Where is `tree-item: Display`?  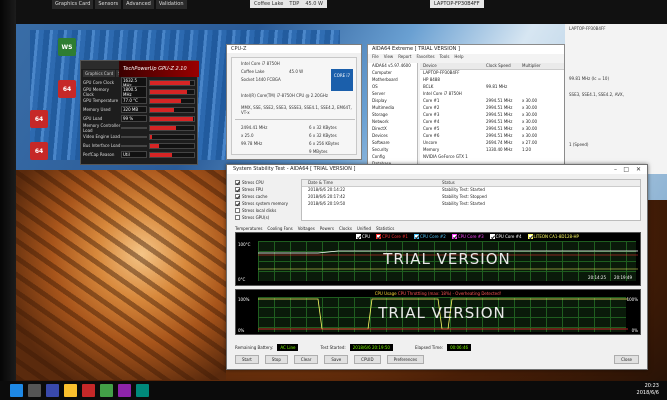 tree-item: Display is located at coordinates (392, 101).